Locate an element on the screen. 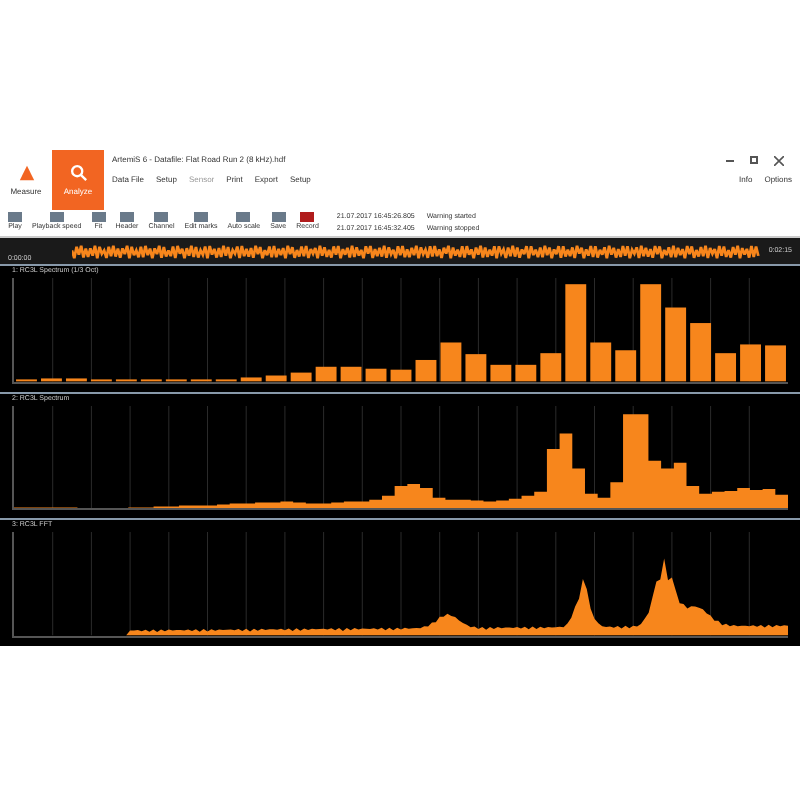 The height and width of the screenshot is (800, 800). warning-icon is located at coordinates (26, 172).